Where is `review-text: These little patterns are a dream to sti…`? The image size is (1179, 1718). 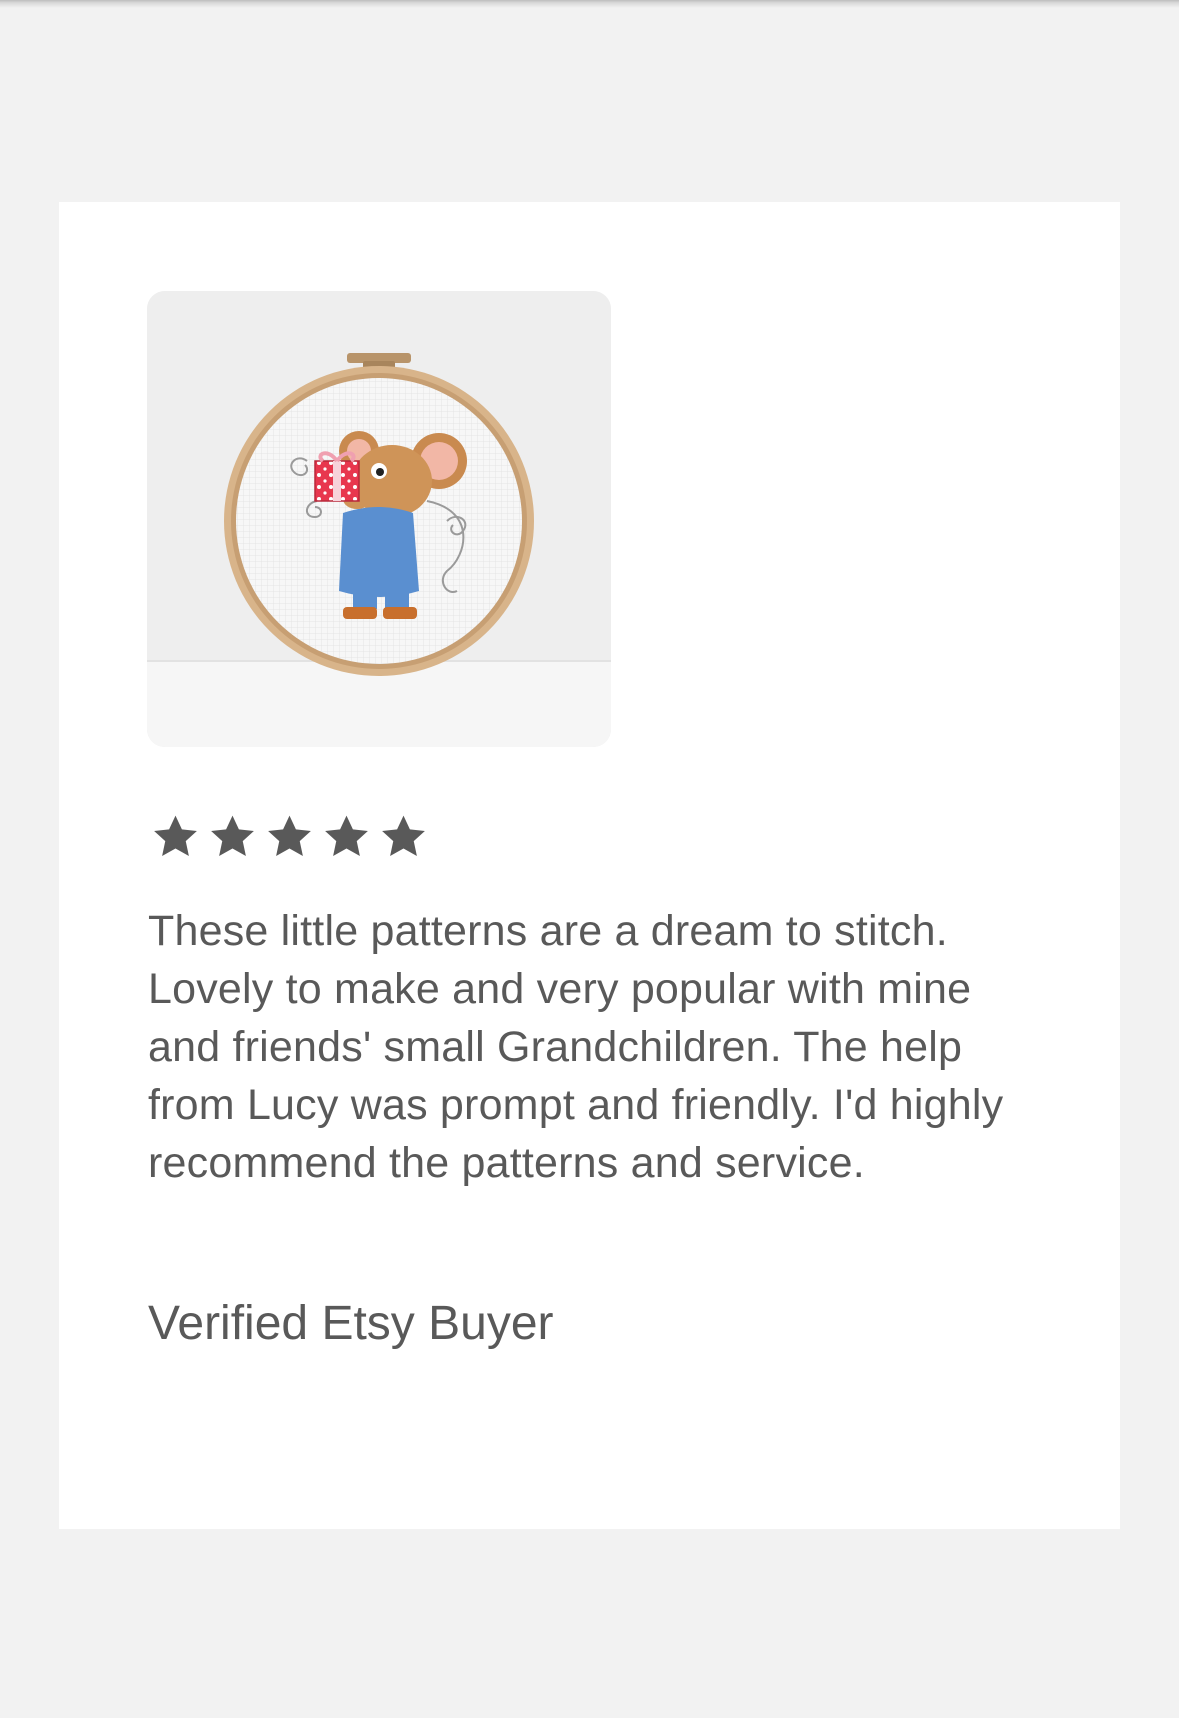 review-text: These little patterns are a dream to sti… is located at coordinates (576, 1047).